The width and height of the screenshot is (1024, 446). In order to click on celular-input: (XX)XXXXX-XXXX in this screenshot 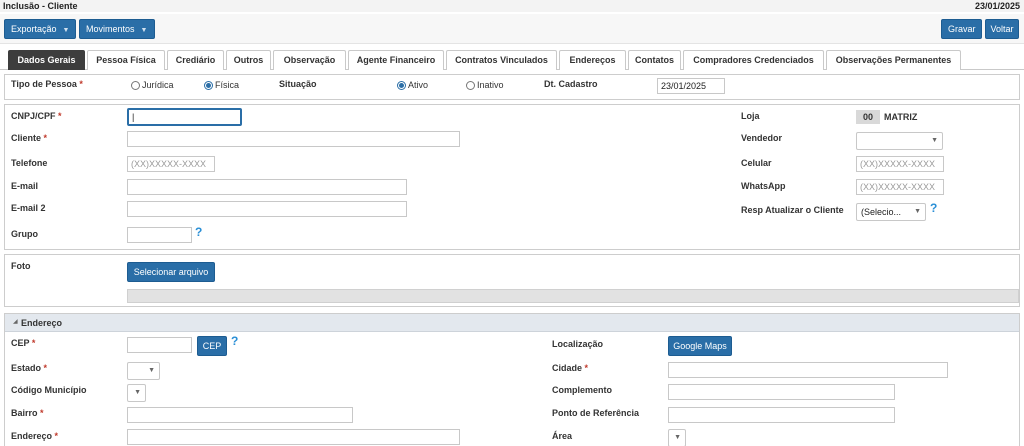, I will do `click(900, 164)`.